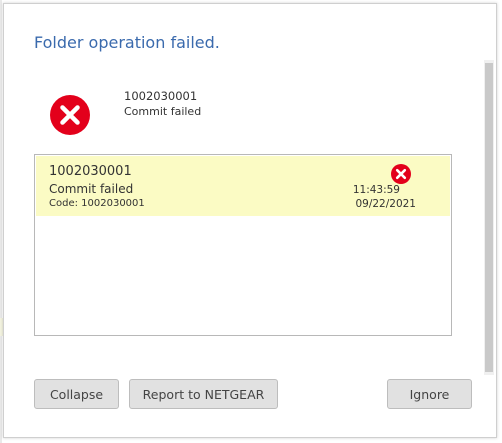  I want to click on error-item-code: Code: 1002030001, so click(97, 203).